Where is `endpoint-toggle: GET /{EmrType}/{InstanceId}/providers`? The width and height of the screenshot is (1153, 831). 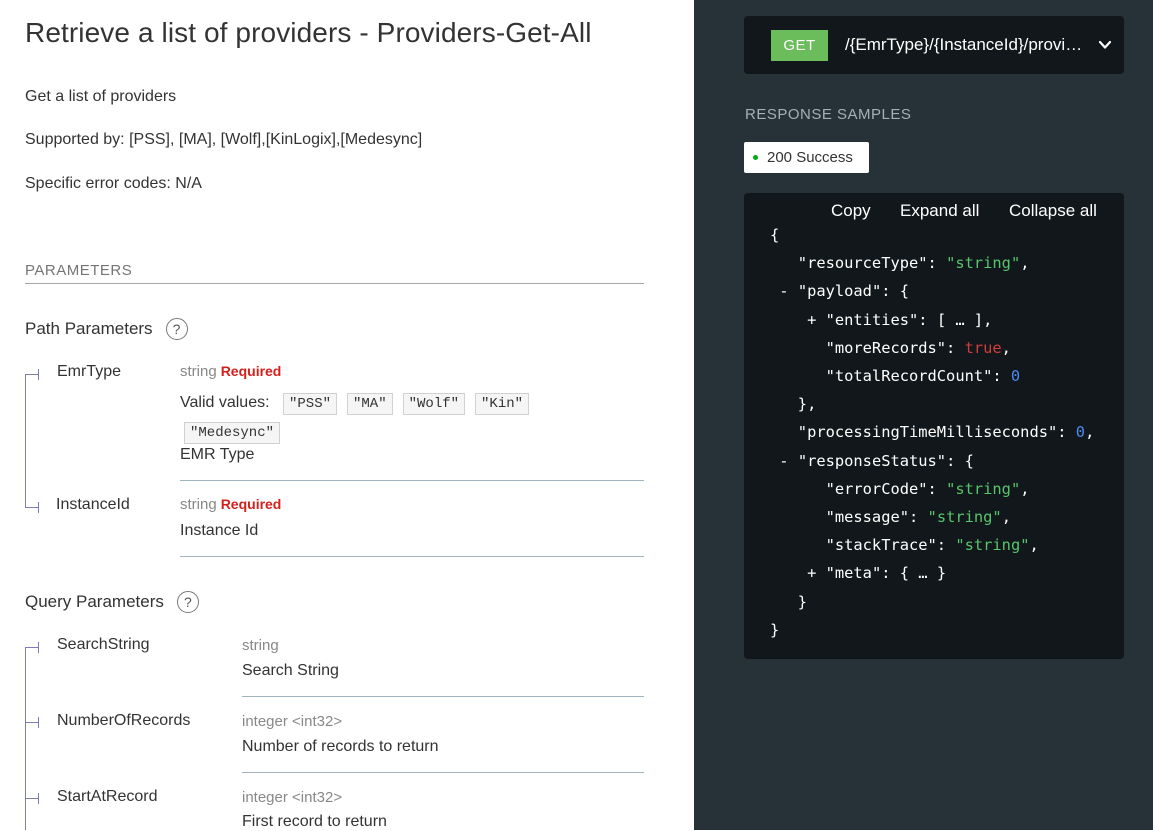
endpoint-toggle: GET /{EmrType}/{InstanceId}/providers is located at coordinates (934, 45).